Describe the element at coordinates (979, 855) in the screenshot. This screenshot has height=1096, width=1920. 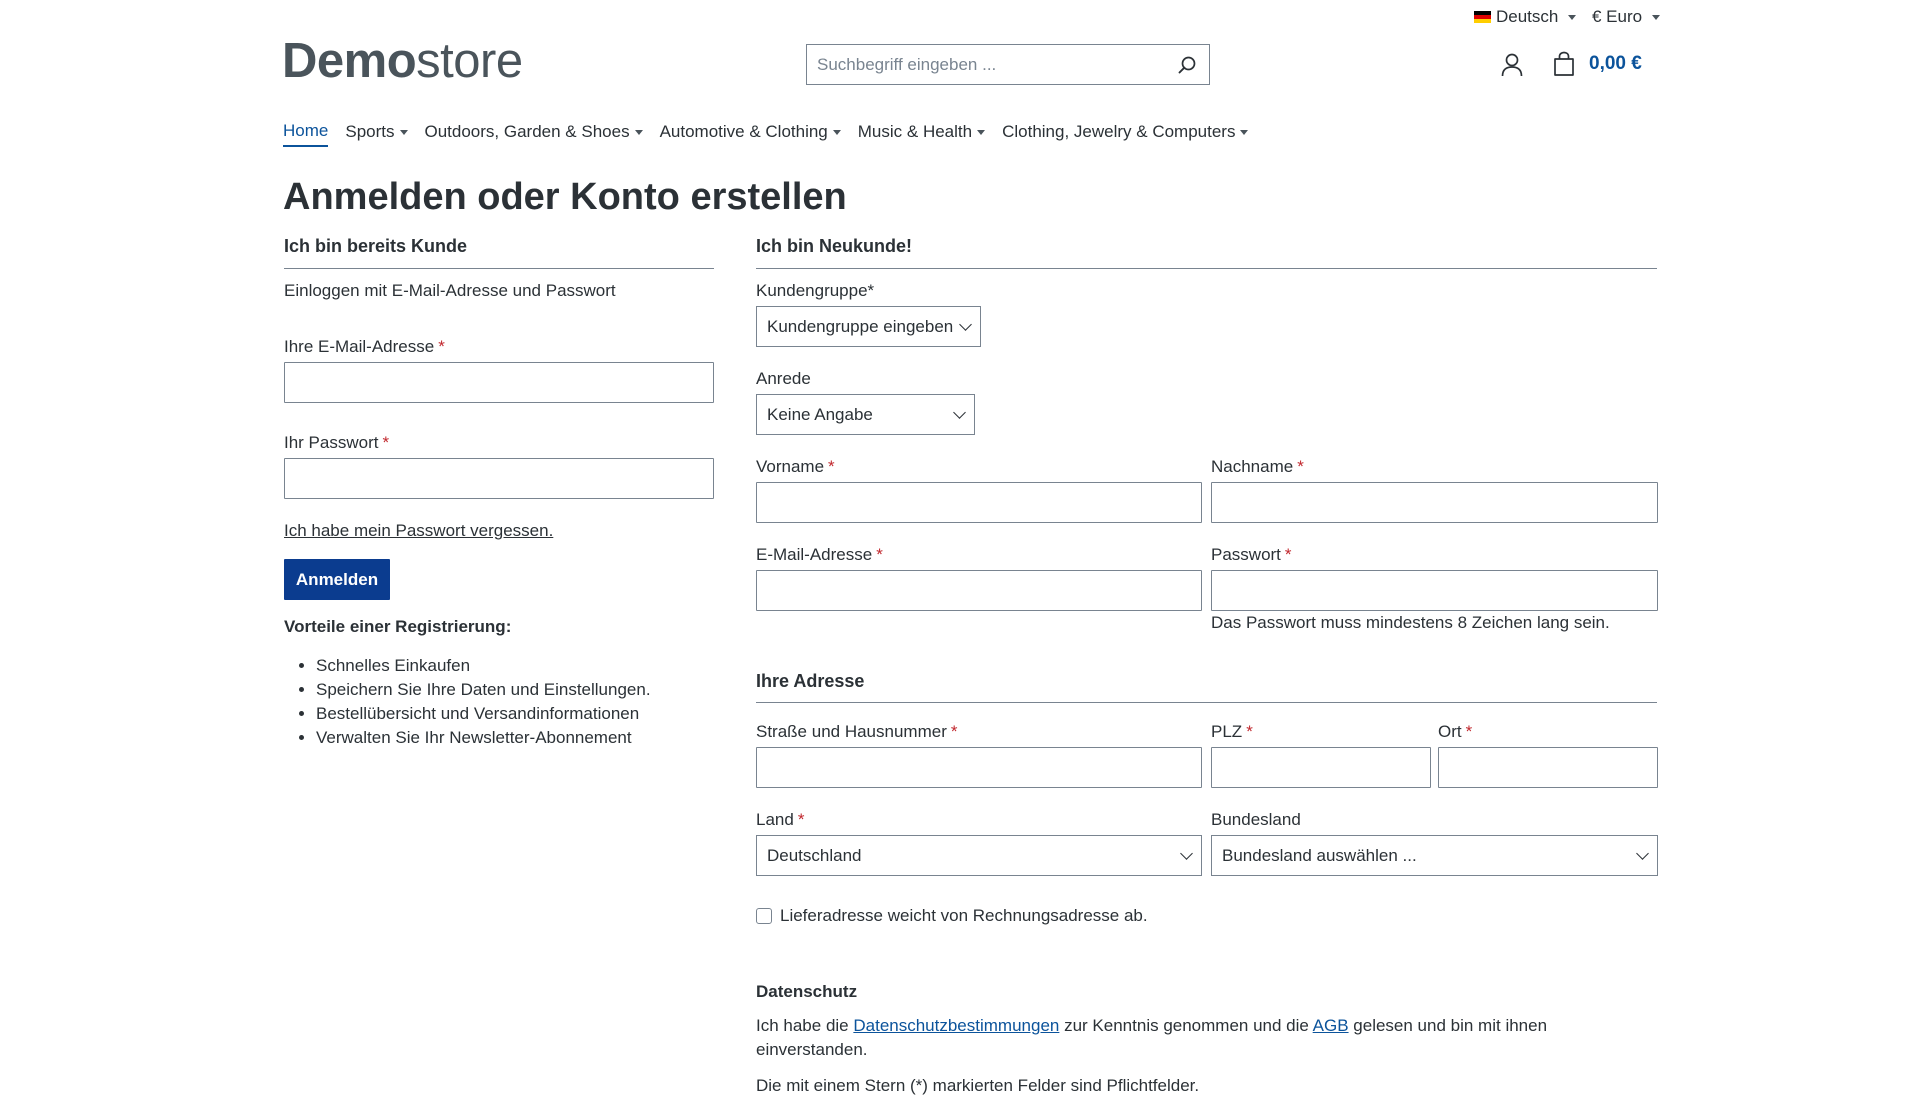
I see `country-select: Deutschland` at that location.